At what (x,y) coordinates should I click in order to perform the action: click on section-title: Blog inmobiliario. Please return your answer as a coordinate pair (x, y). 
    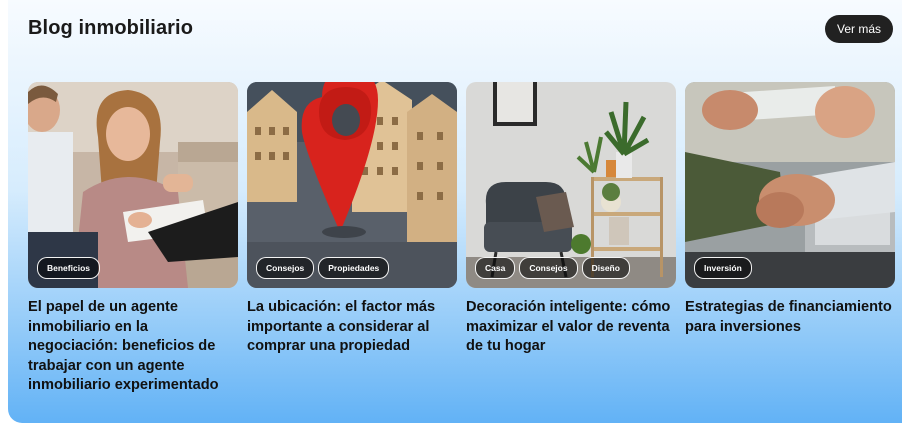
    Looking at the image, I should click on (111, 28).